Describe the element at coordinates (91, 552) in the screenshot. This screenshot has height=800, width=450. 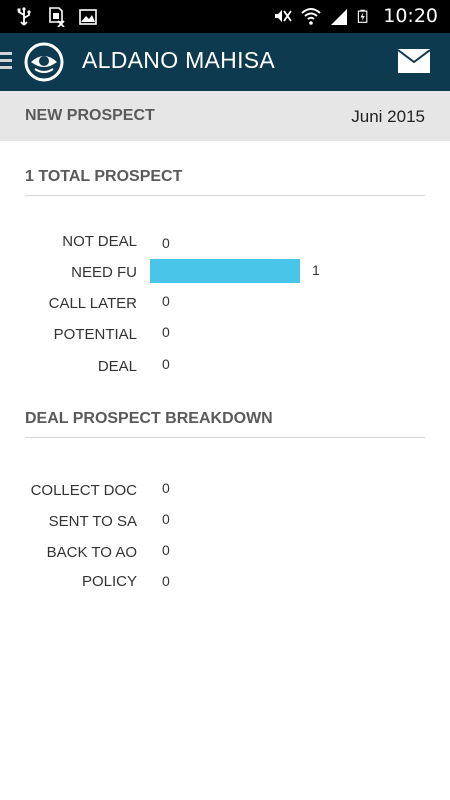
I see `row-label-back-to-ao: BACK TO AO` at that location.